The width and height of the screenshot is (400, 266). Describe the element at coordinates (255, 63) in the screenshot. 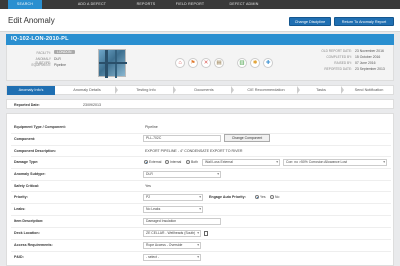

I see `tools-icon: ✱` at that location.